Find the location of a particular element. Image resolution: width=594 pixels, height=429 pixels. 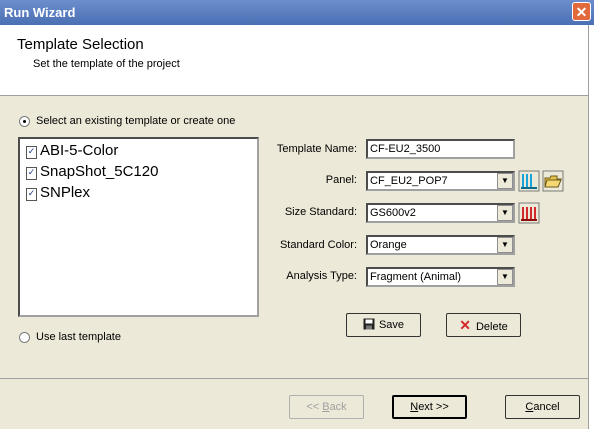

analysis-type-select: Fragment (Animal) ▼ is located at coordinates (440, 277).